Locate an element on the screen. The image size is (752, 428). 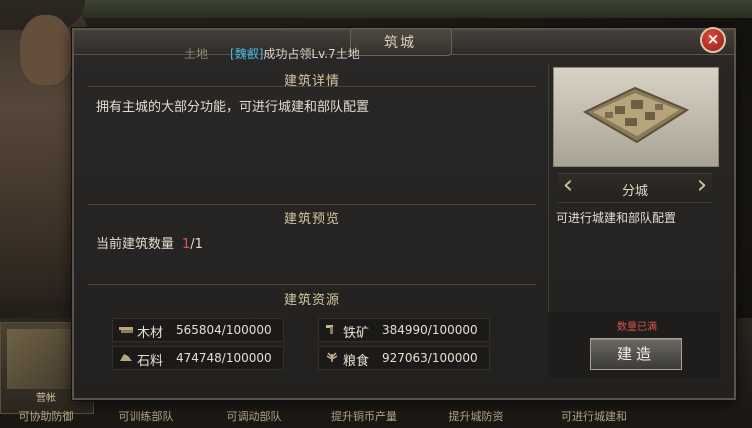
notice-text: 成功占领Lv.7土地 is located at coordinates (311, 54).